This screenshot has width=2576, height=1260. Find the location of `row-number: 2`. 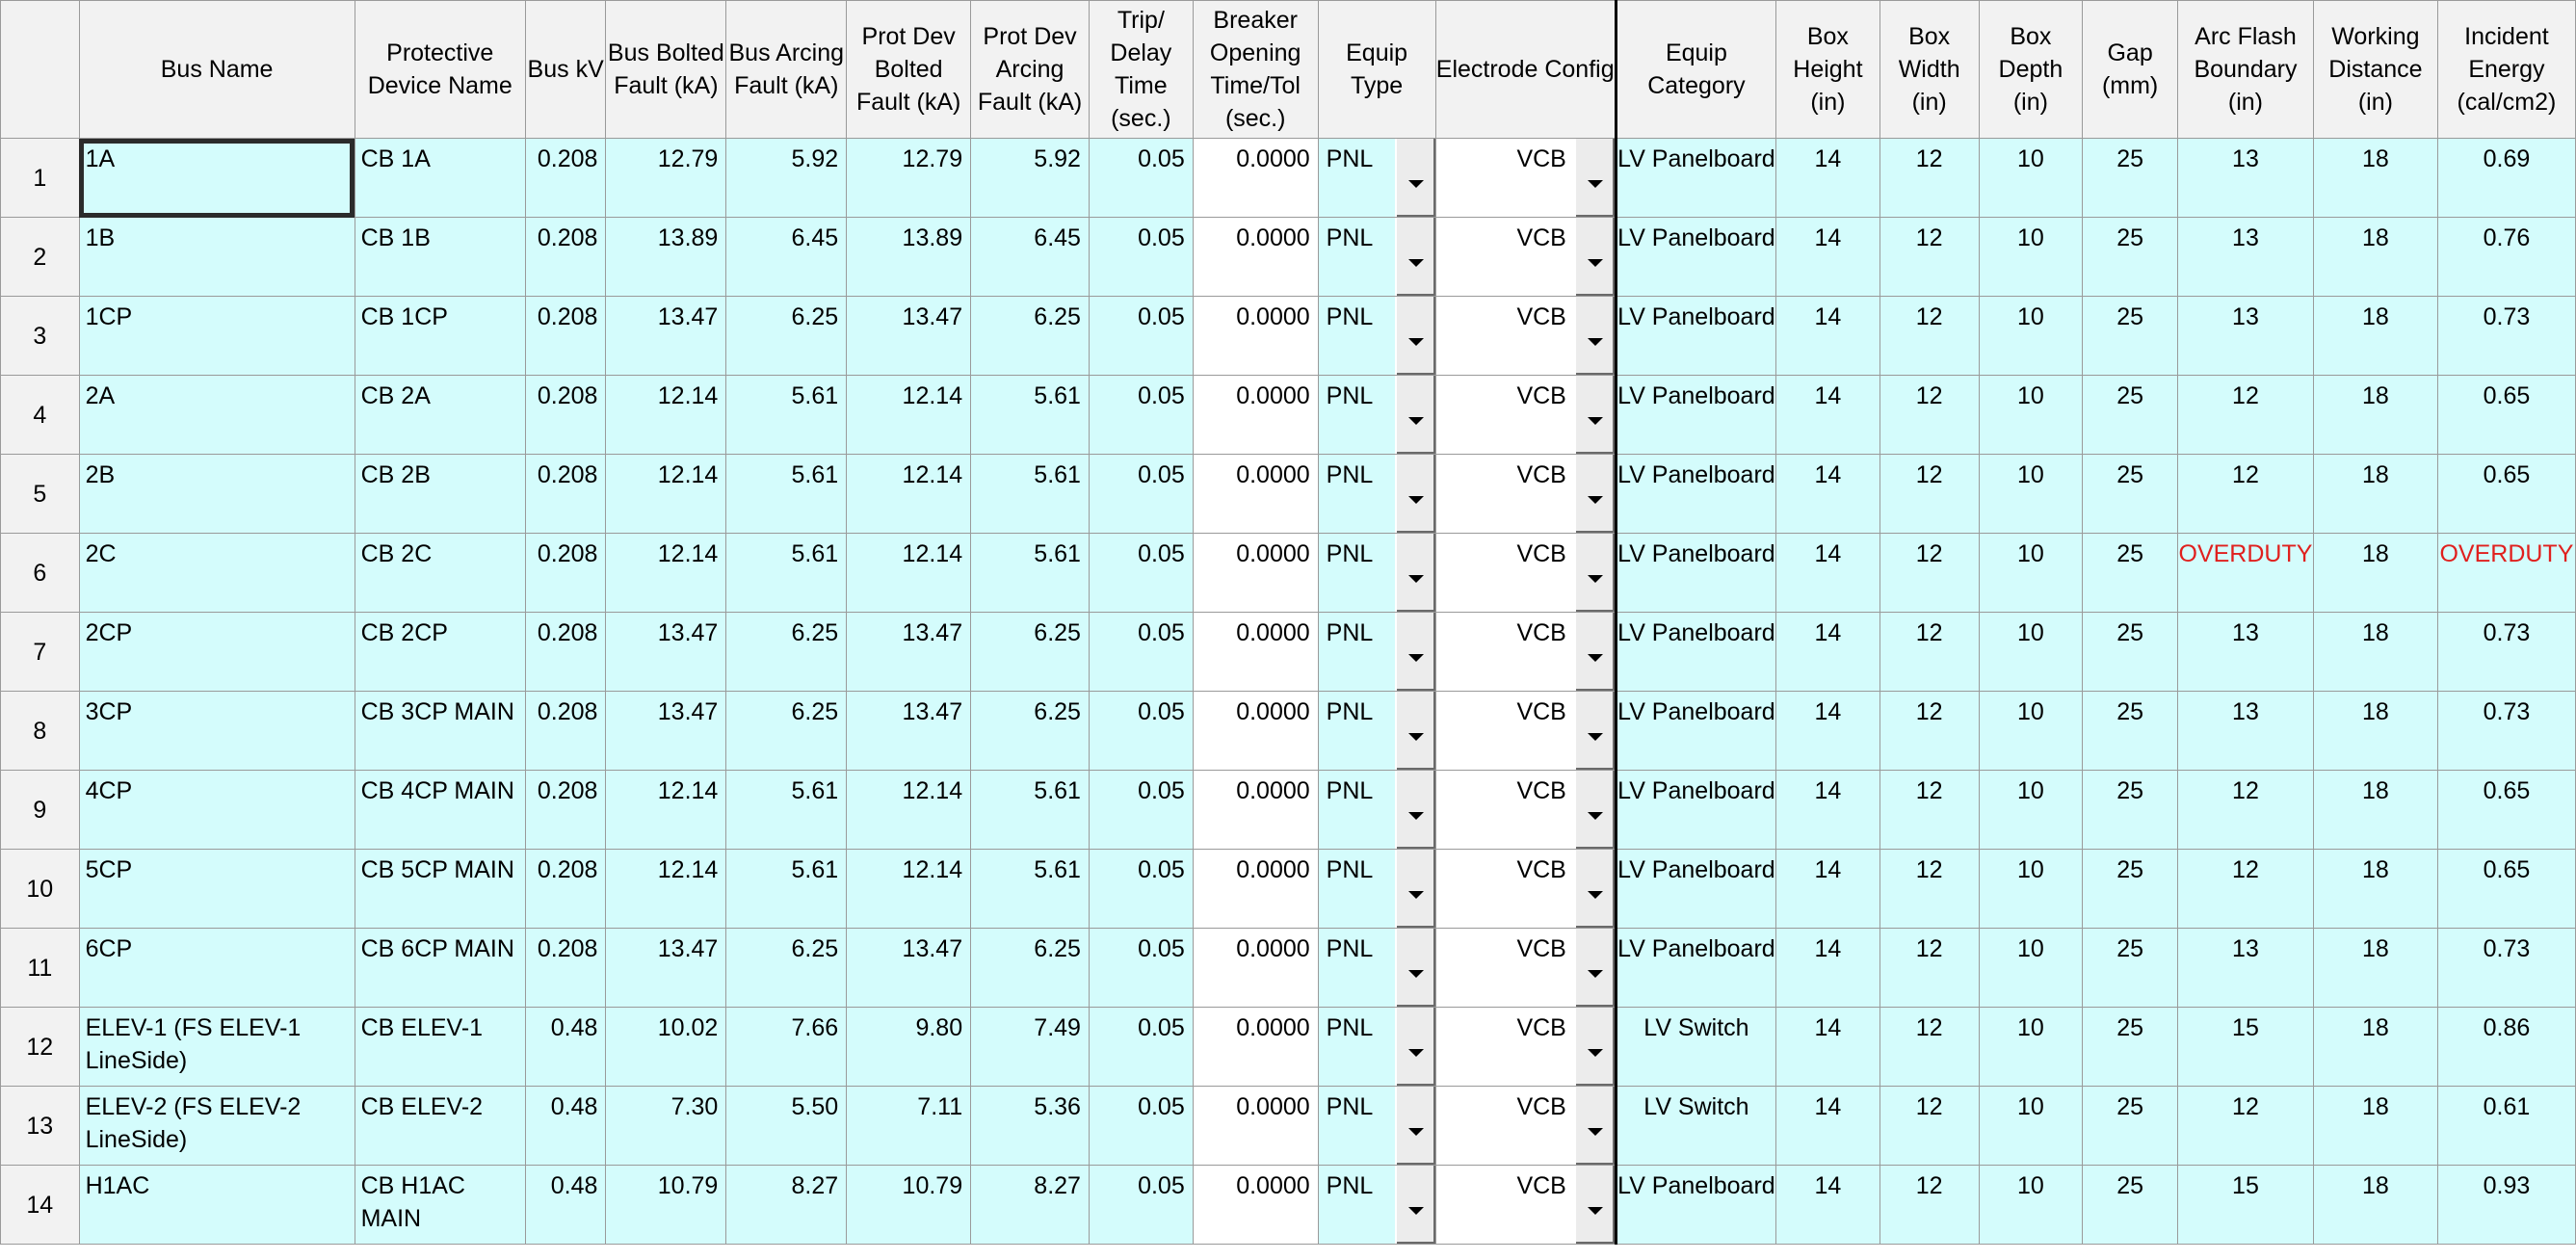

row-number: 2 is located at coordinates (40, 257).